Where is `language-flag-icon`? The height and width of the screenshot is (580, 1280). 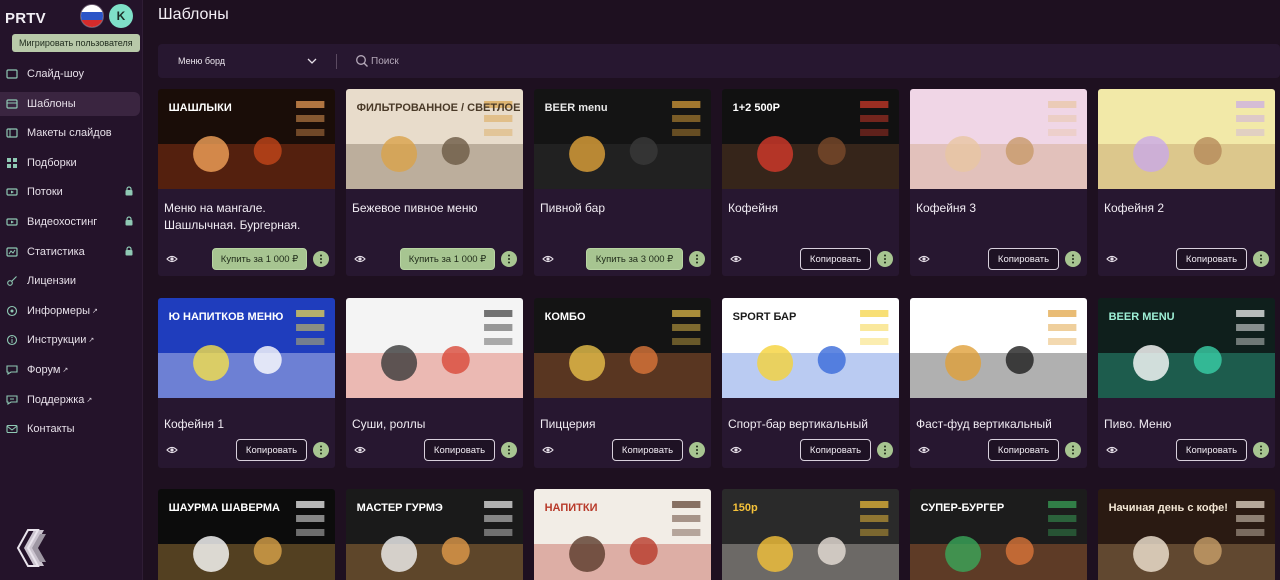 language-flag-icon is located at coordinates (92, 16).